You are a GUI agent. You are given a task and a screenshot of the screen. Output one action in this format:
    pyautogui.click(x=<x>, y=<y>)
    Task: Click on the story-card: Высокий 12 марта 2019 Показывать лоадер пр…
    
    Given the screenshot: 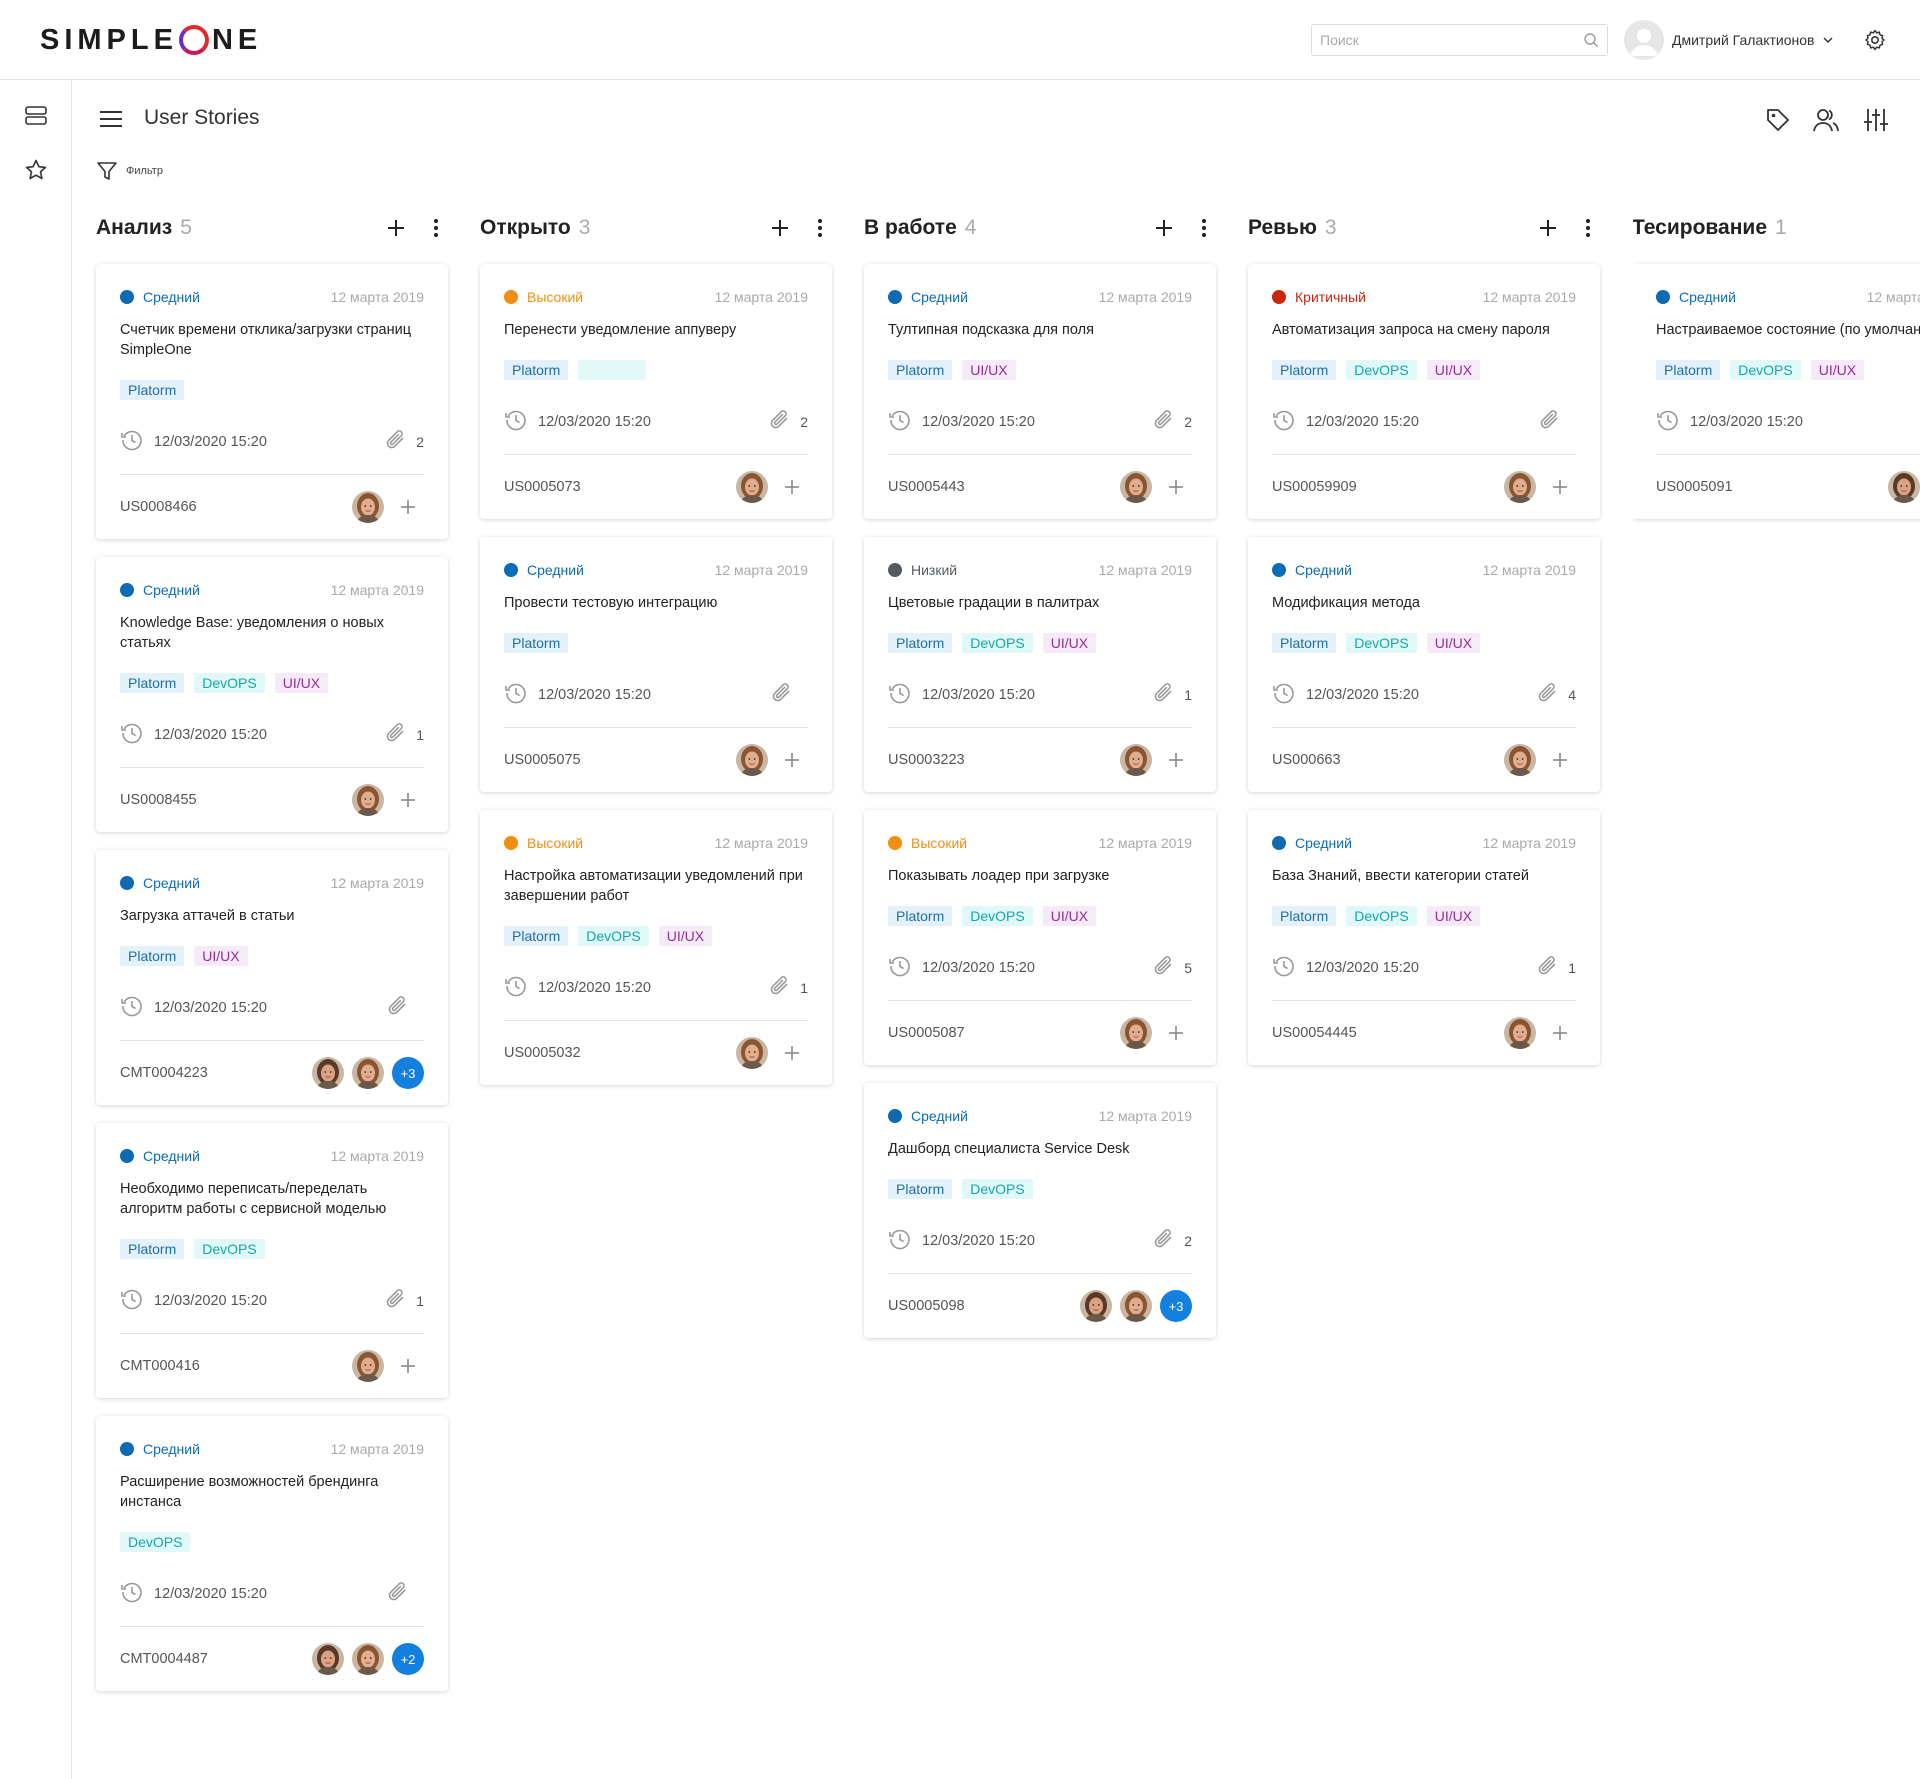 What is the action you would take?
    pyautogui.click(x=1040, y=937)
    